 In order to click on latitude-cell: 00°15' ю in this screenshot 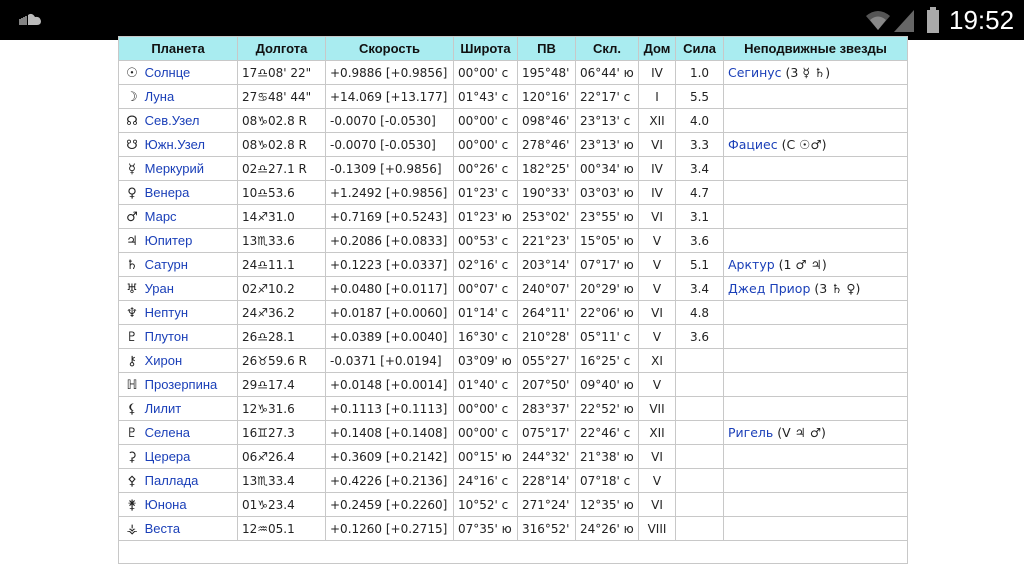, I will do `click(485, 456)`.